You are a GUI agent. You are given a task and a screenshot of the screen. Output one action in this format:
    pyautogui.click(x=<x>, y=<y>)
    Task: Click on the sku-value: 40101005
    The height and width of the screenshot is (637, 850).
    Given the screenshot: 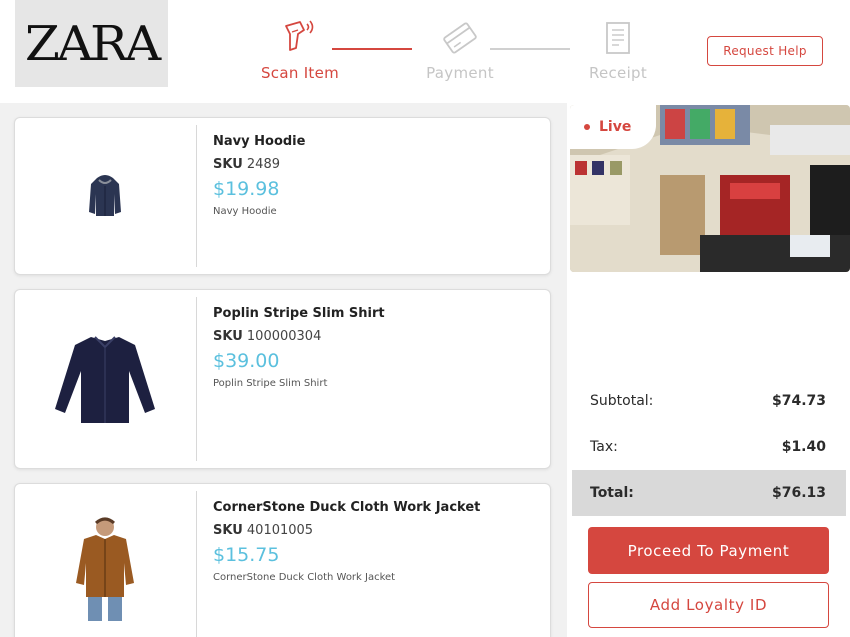 What is the action you would take?
    pyautogui.click(x=280, y=530)
    